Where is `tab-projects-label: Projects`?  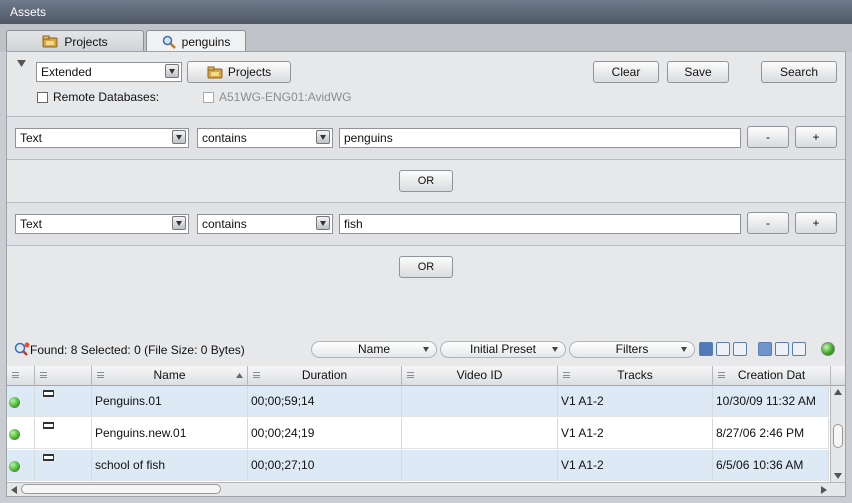 tab-projects-label: Projects is located at coordinates (86, 41).